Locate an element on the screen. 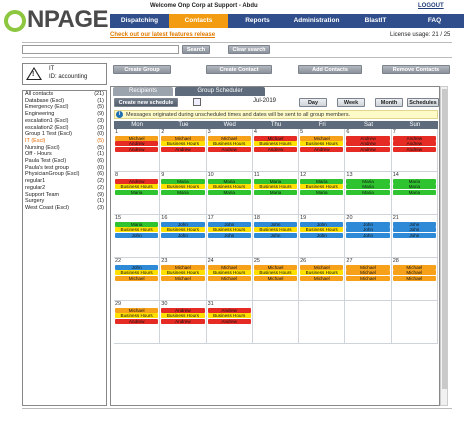  clear-search-button: Clear search is located at coordinates (249, 49).